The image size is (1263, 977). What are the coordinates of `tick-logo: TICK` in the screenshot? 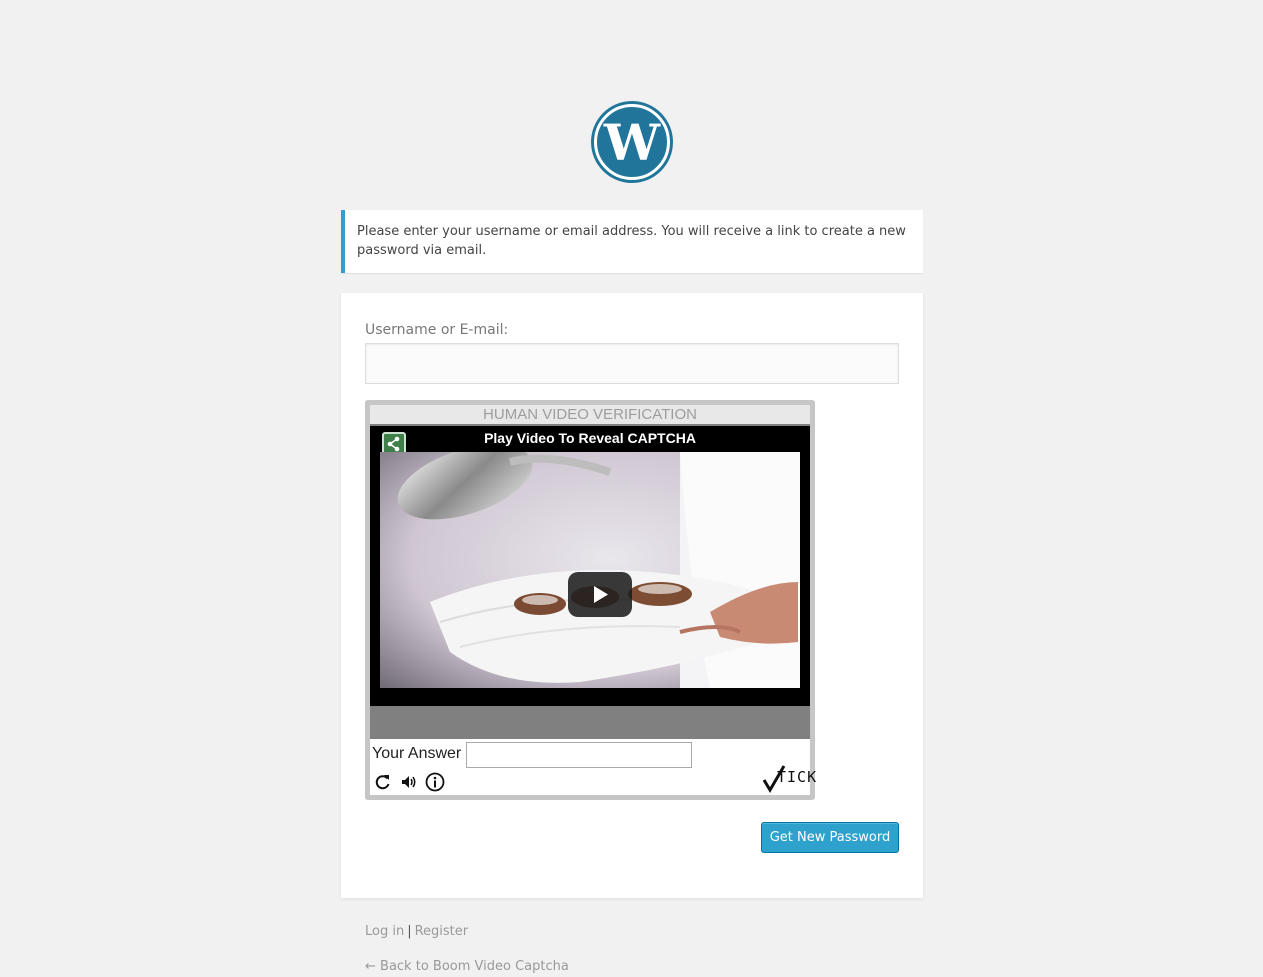 It's located at (789, 778).